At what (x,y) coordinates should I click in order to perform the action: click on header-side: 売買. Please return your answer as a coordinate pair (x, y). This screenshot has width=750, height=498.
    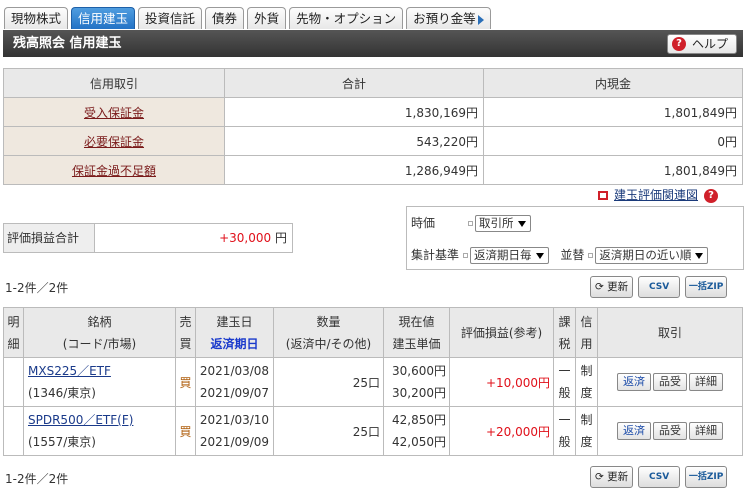
    Looking at the image, I should click on (185, 332).